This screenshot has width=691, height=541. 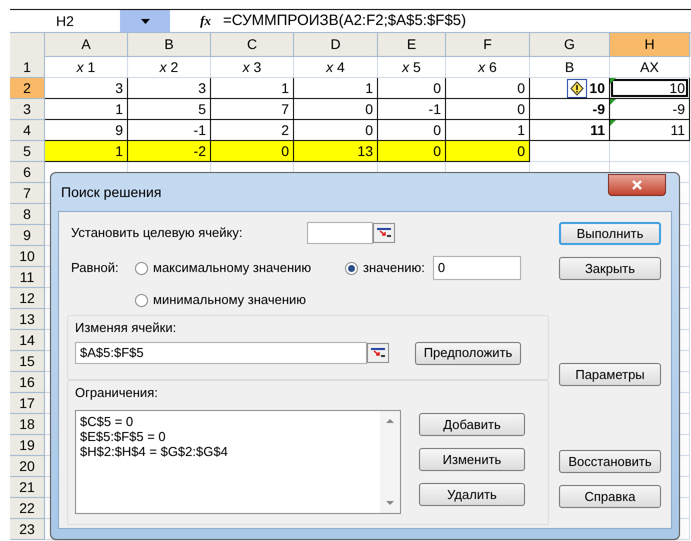 What do you see at coordinates (27, 445) in the screenshot?
I see `row-header: 19` at bounding box center [27, 445].